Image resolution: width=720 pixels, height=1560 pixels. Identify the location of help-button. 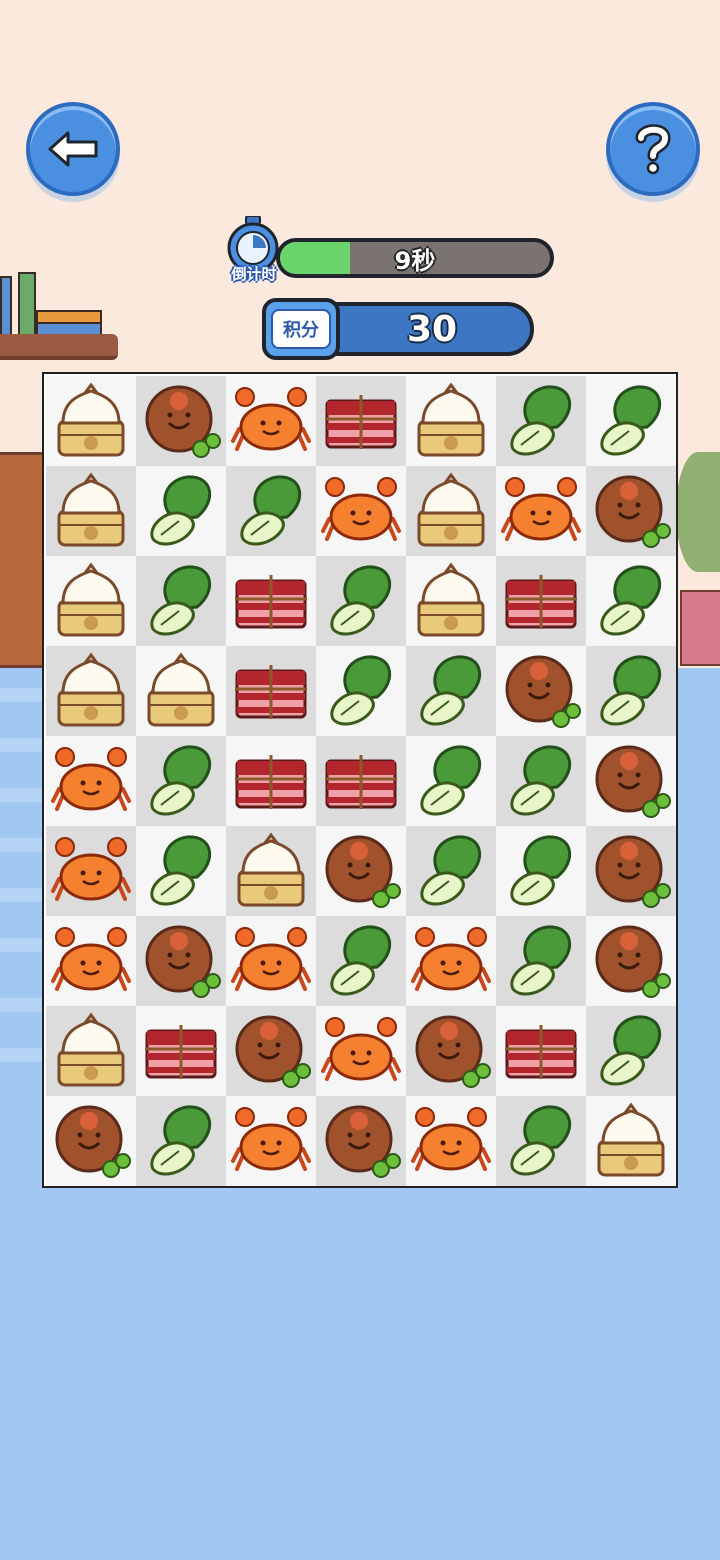
(653, 149).